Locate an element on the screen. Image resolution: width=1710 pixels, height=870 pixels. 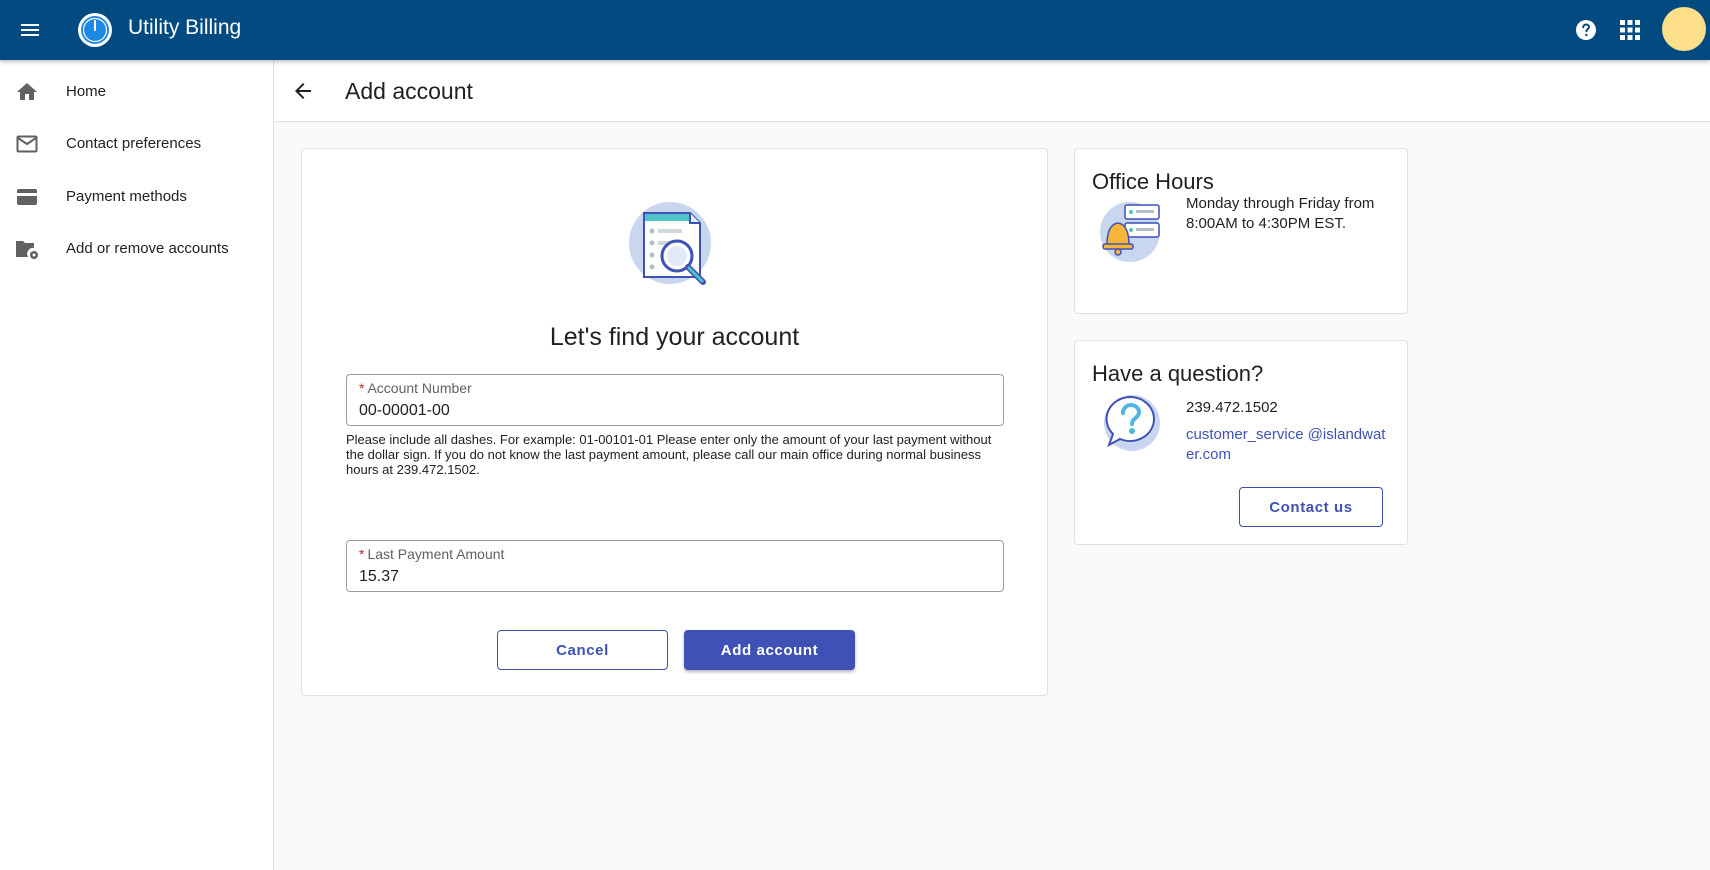
top-app-bar: Utility Billing is located at coordinates (855, 30).